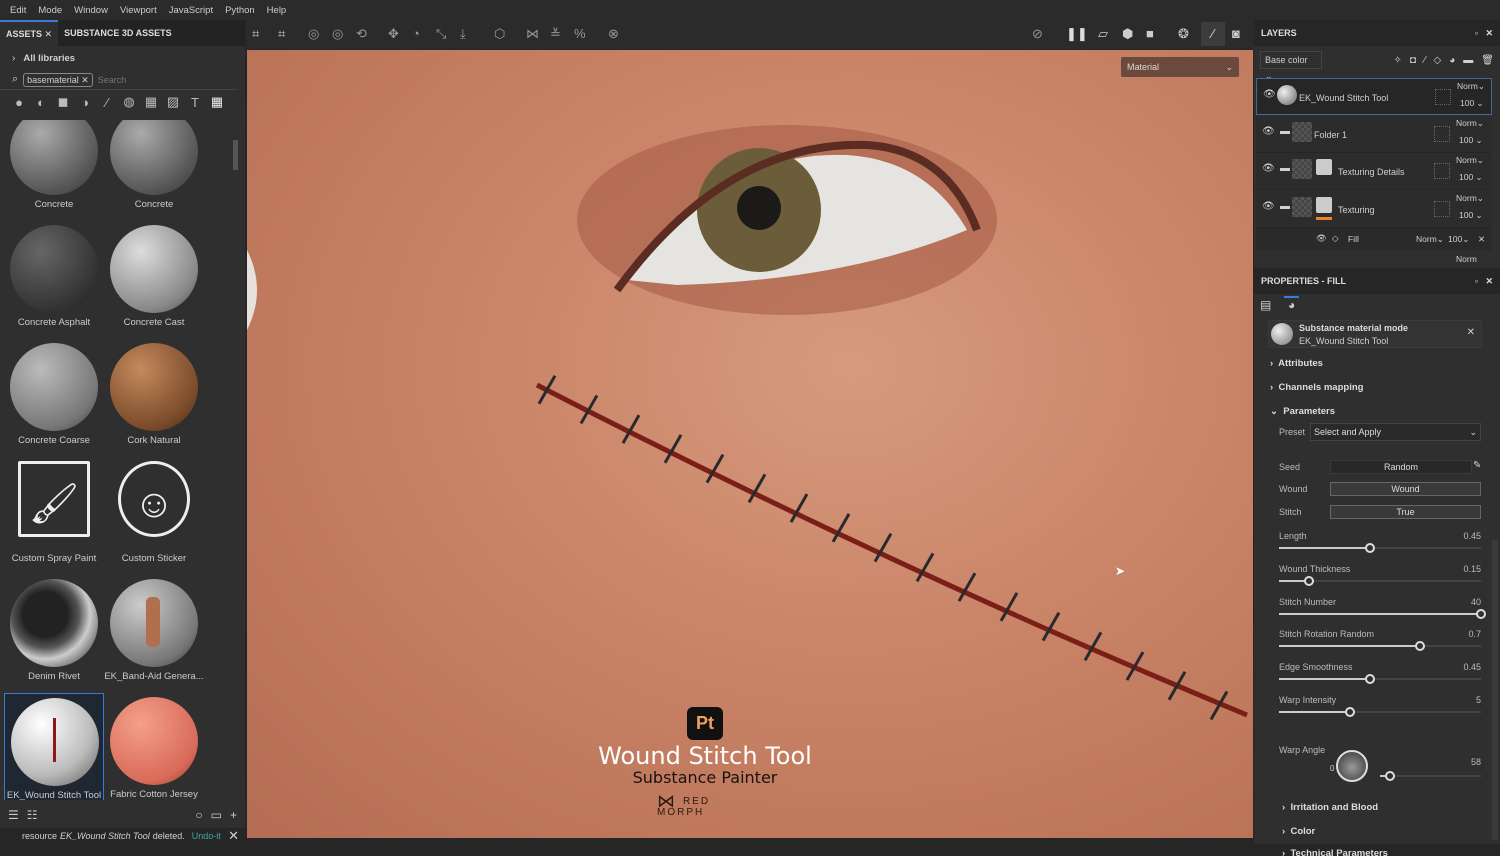 The height and width of the screenshot is (856, 1500). Describe the element at coordinates (49, 58) in the screenshot. I see `all-libraries: All libraries` at that location.